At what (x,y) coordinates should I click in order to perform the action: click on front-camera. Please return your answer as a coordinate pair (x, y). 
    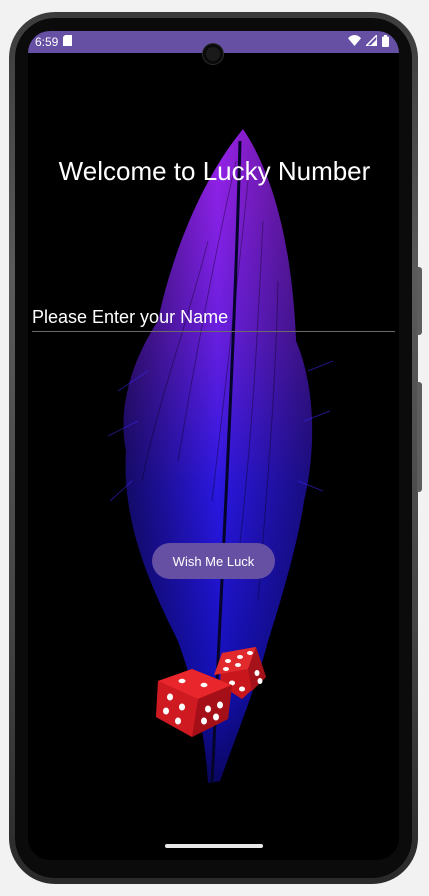
    Looking at the image, I should click on (213, 54).